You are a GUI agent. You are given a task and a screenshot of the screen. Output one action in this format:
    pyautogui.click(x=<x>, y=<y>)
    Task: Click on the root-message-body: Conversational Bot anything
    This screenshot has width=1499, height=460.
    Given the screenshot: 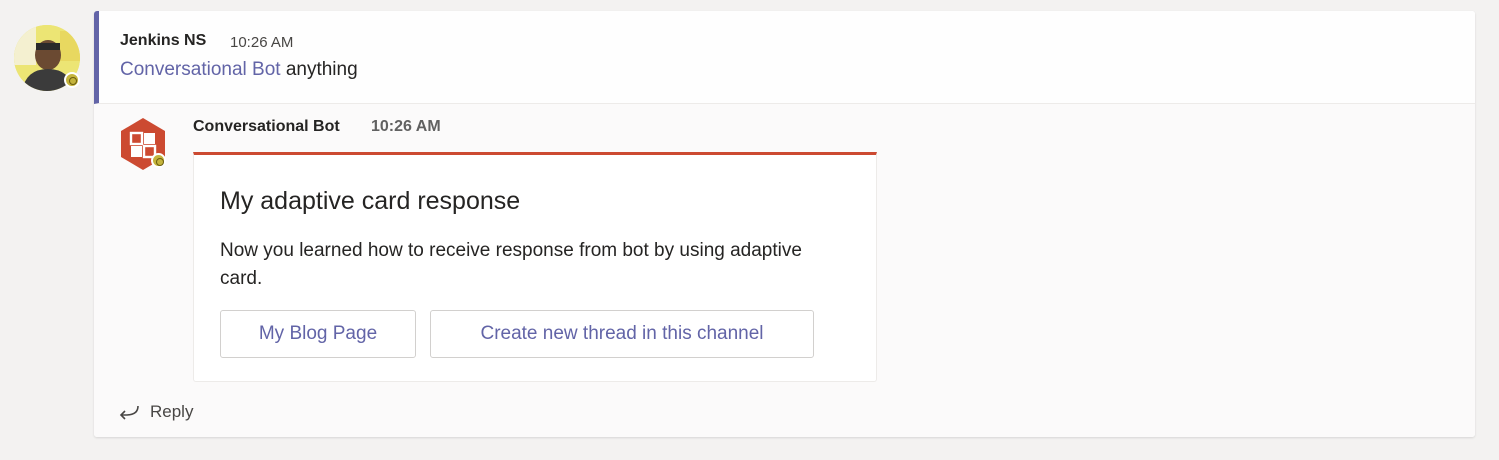 What is the action you would take?
    pyautogui.click(x=239, y=70)
    